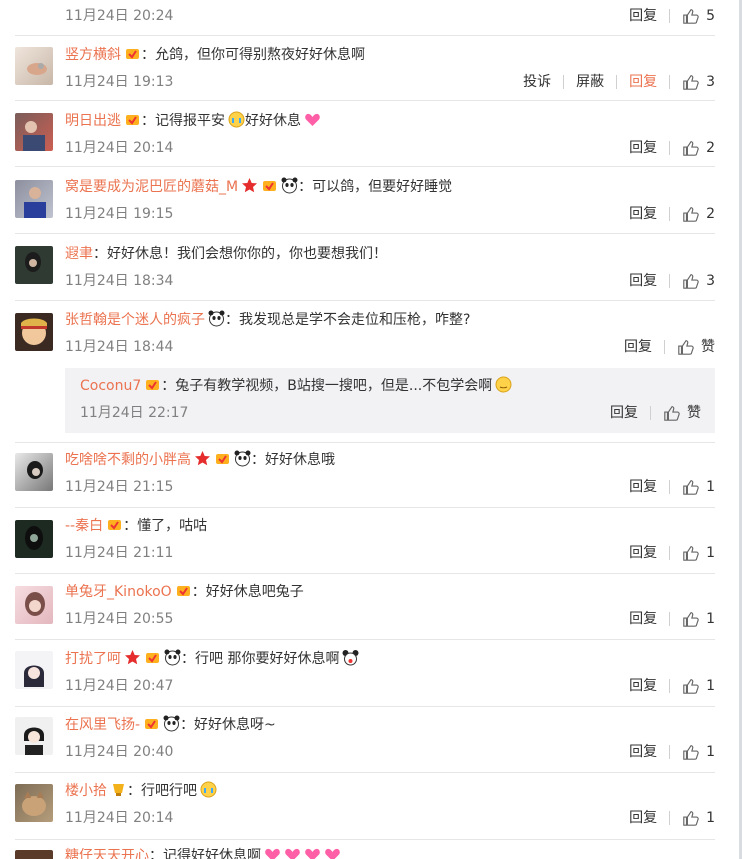  What do you see at coordinates (107, 853) in the screenshot?
I see `username-link: 糖仔天天开心` at bounding box center [107, 853].